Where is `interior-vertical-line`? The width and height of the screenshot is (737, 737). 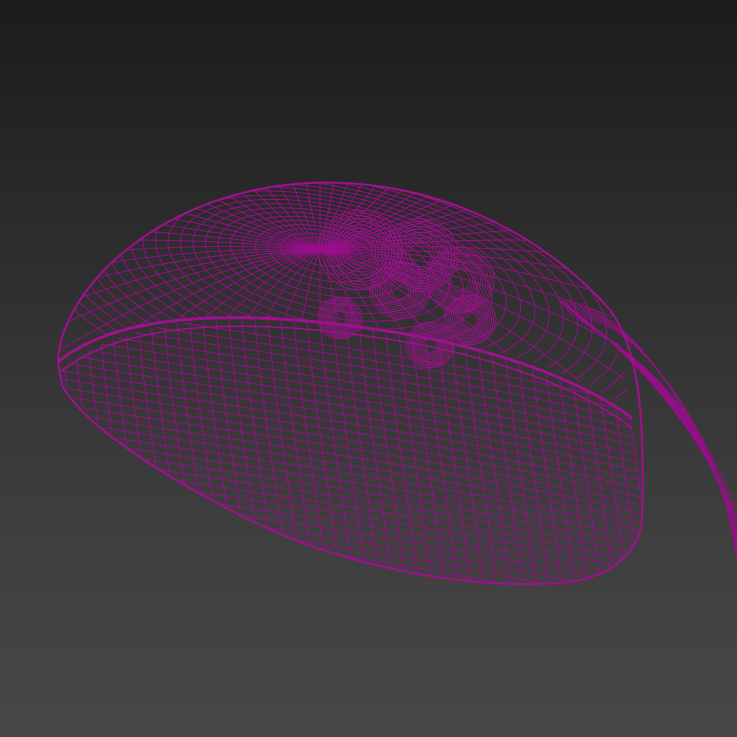
interior-vertical-line is located at coordinates (675, 460).